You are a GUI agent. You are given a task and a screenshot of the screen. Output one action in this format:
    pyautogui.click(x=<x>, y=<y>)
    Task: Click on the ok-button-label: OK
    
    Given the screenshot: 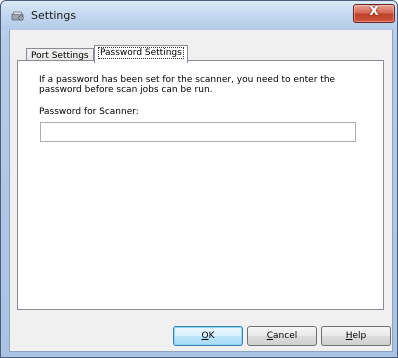 What is the action you would take?
    pyautogui.click(x=208, y=336)
    